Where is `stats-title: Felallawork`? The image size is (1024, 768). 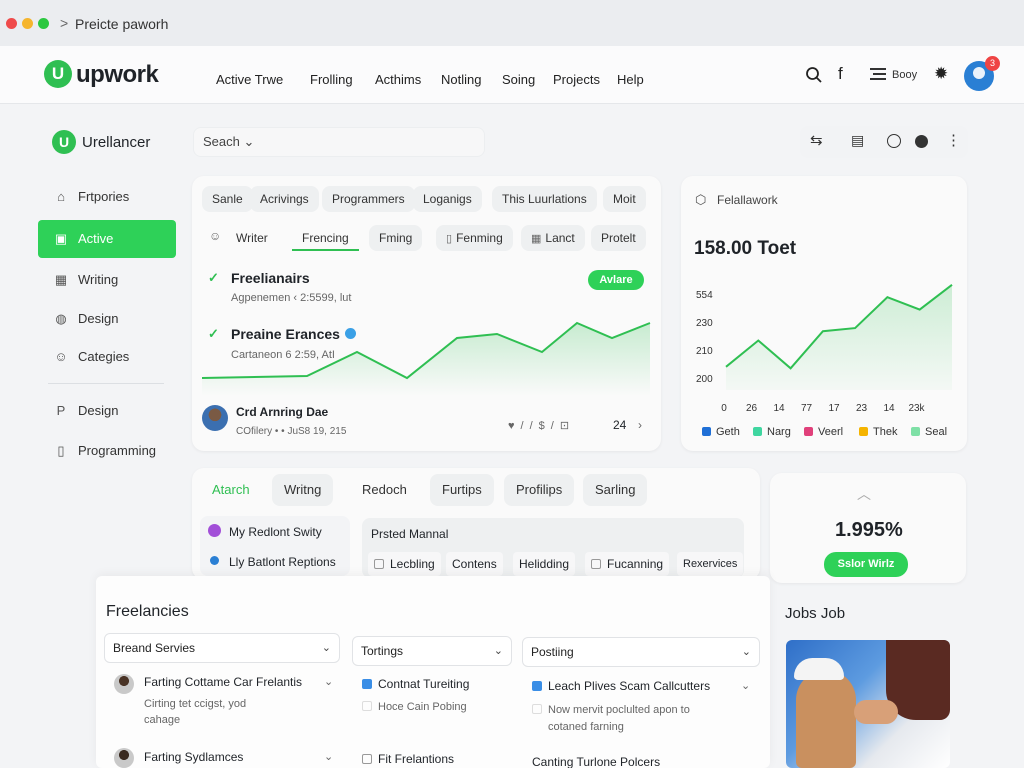 stats-title: Felallawork is located at coordinates (747, 200).